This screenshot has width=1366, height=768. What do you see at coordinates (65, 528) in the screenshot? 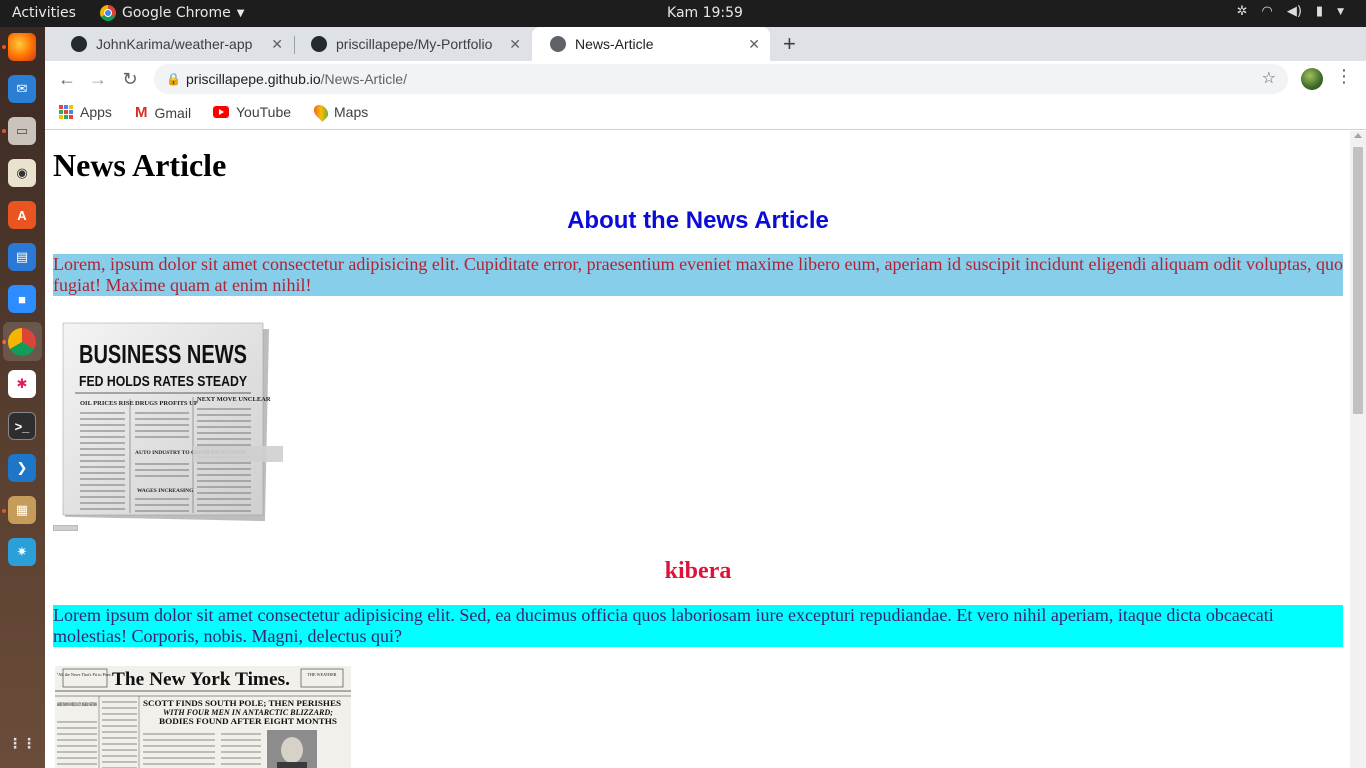
I see `broken-image-placeholder` at bounding box center [65, 528].